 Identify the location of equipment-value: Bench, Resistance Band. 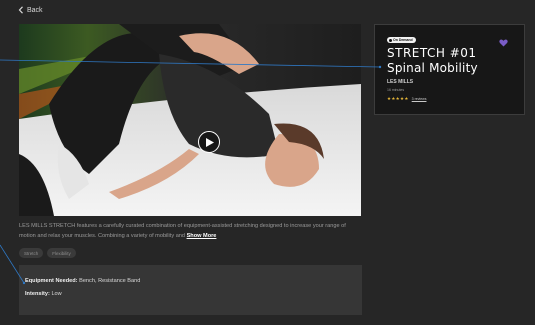
(110, 281).